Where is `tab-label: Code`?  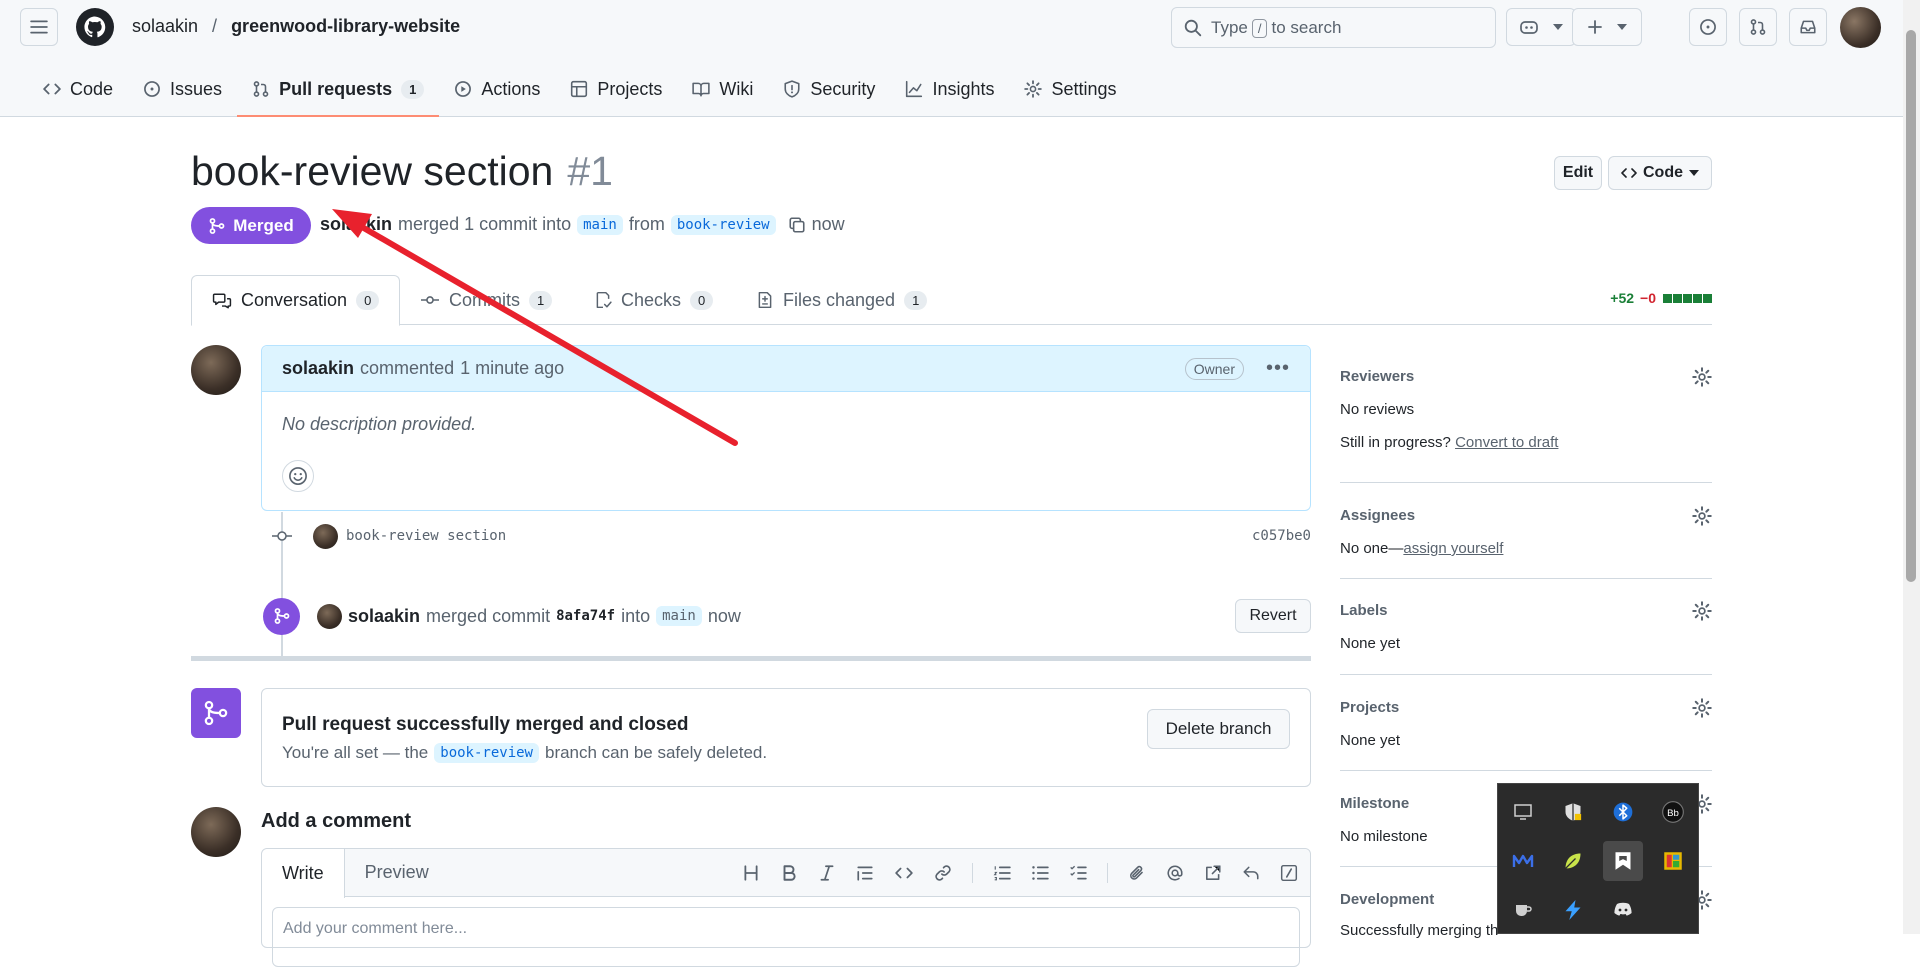
tab-label: Code is located at coordinates (92, 88).